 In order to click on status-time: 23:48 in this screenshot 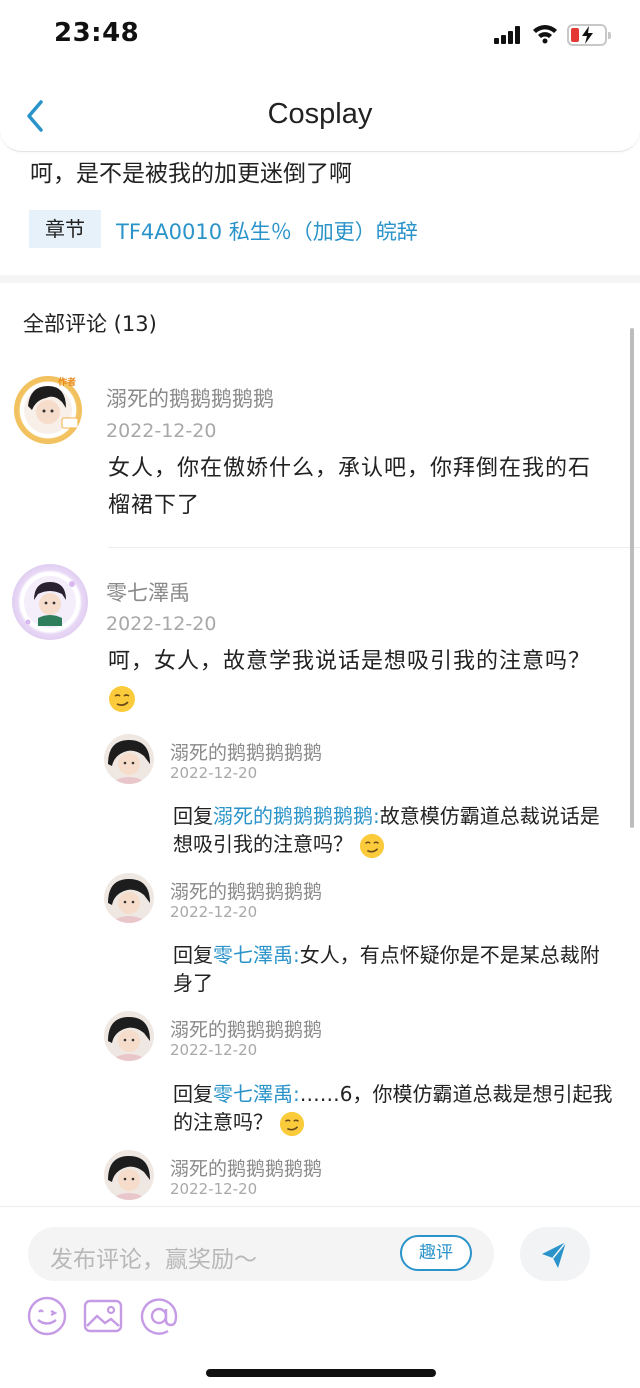, I will do `click(97, 33)`.